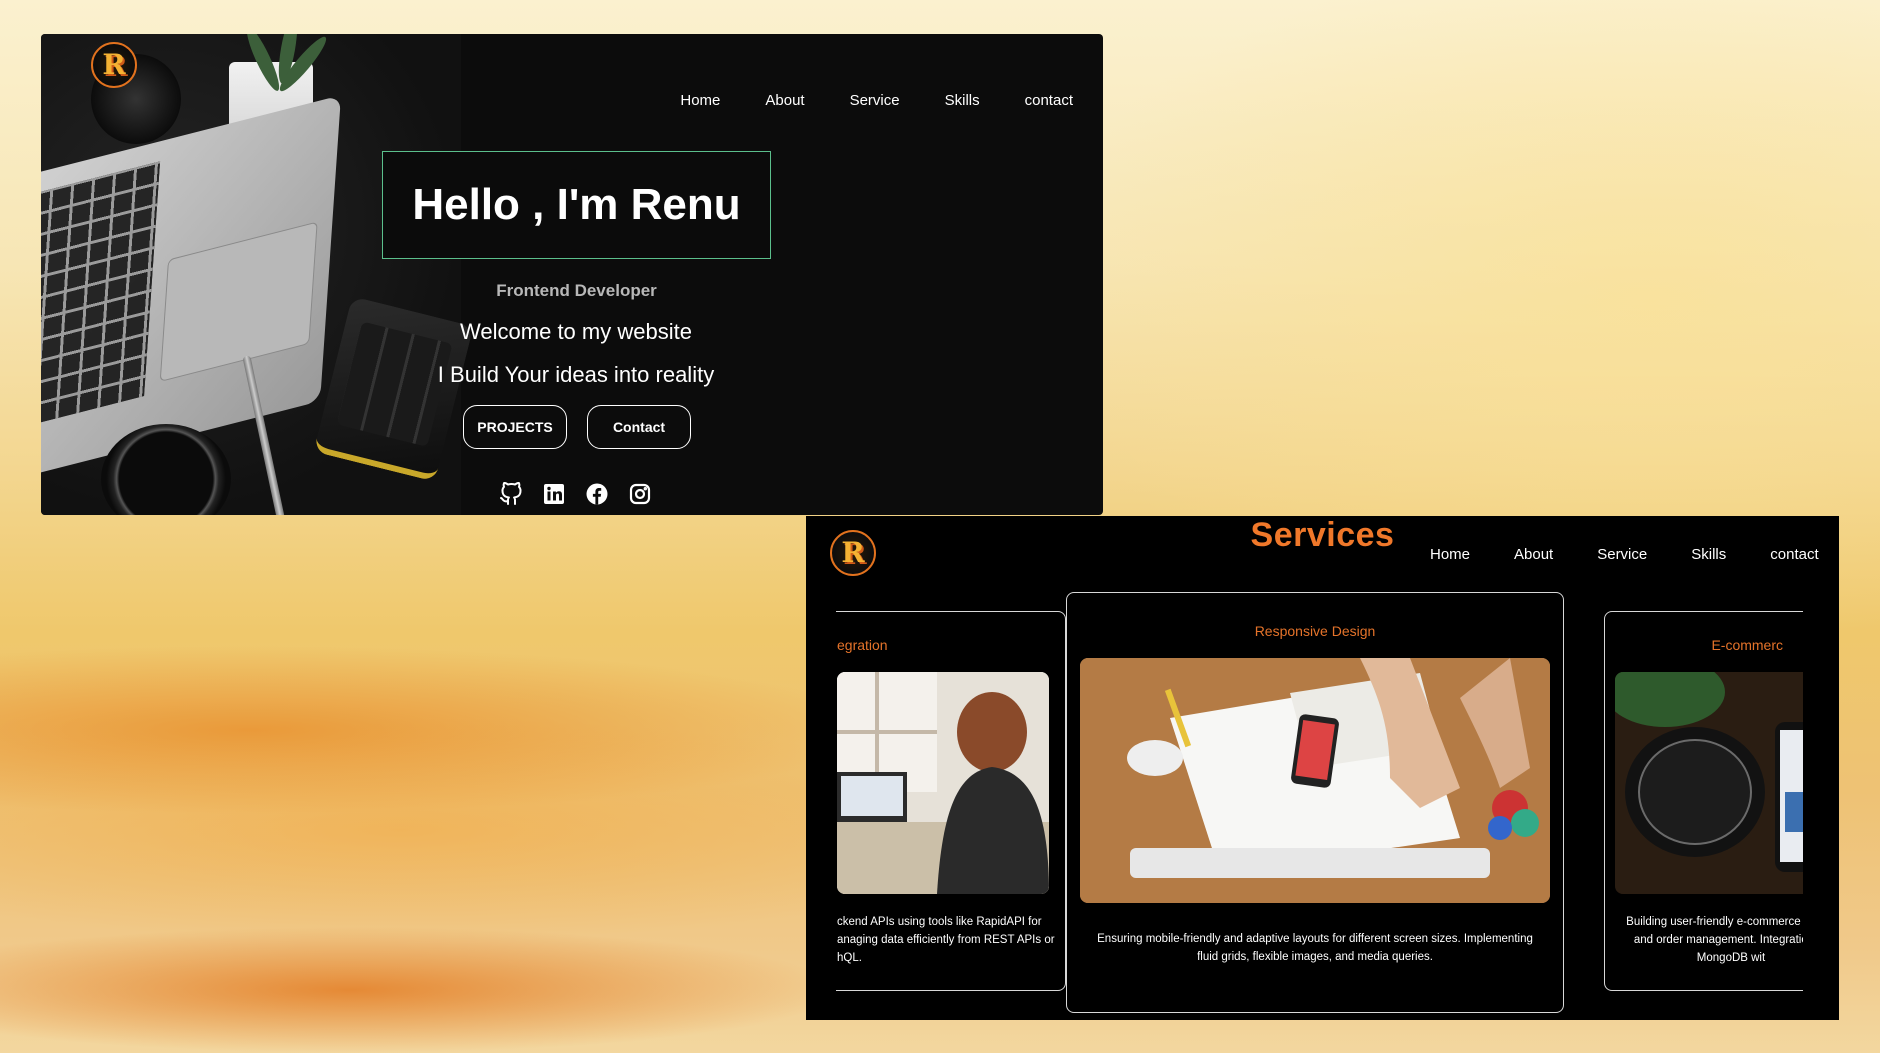 The height and width of the screenshot is (1053, 1880). I want to click on card-title: Responsive Design, so click(1315, 631).